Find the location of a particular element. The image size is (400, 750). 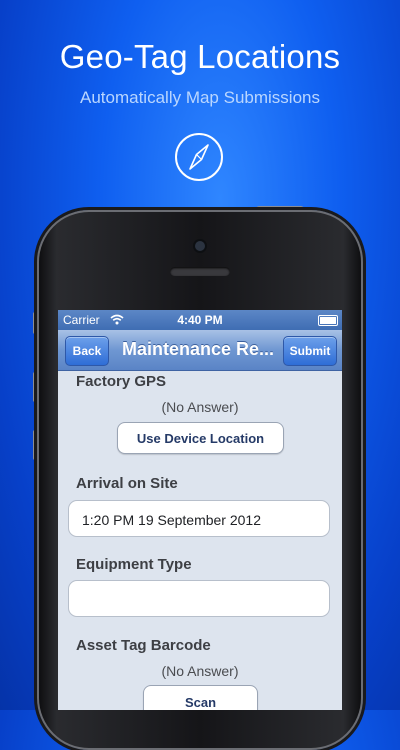

promo-headline: Geo-Tag Locations is located at coordinates (200, 56).